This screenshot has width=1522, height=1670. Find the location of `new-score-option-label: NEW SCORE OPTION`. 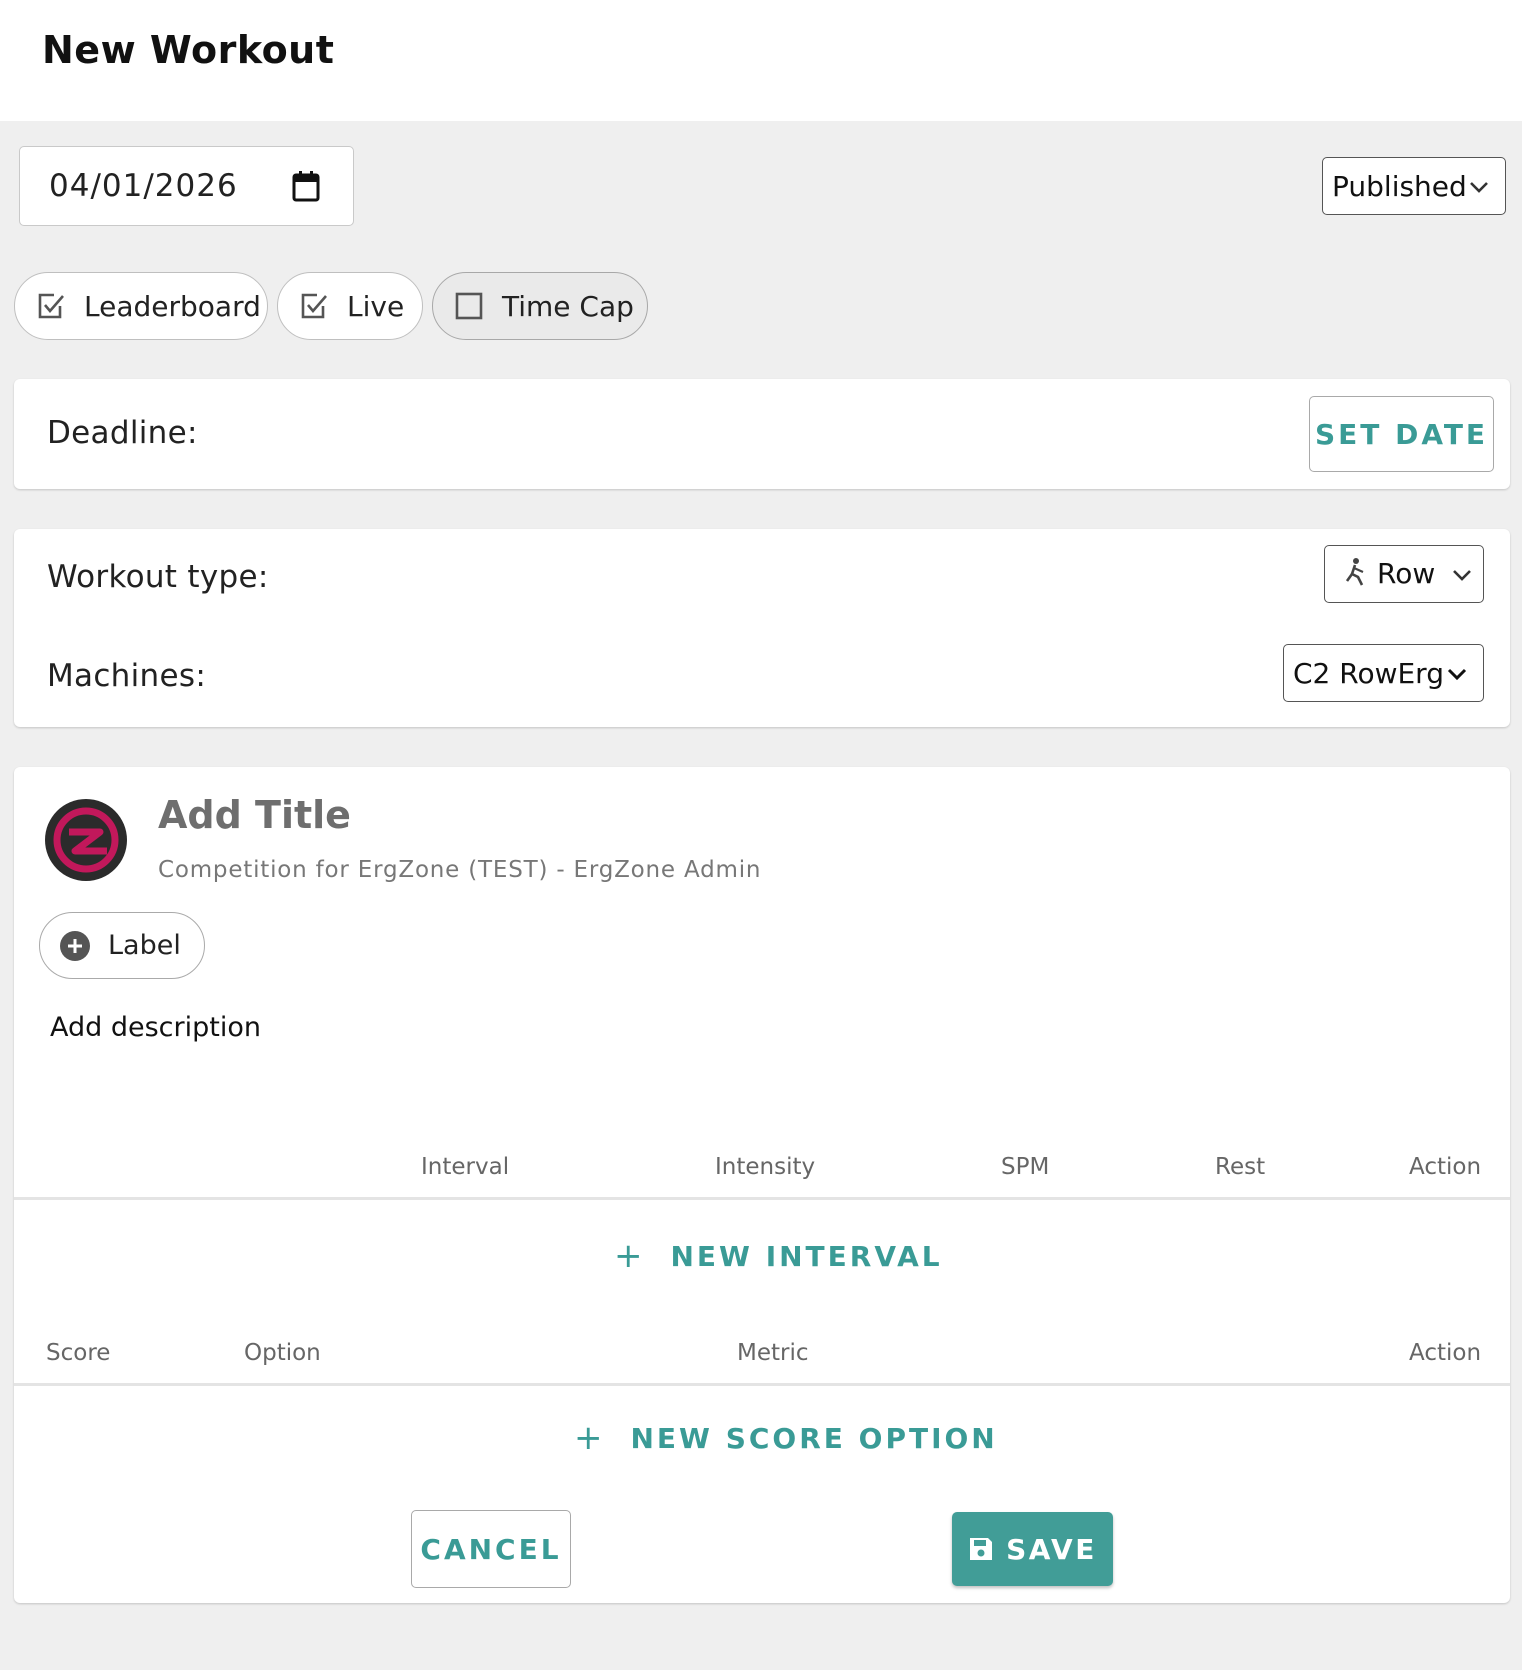

new-score-option-label: NEW SCORE OPTION is located at coordinates (814, 1438).